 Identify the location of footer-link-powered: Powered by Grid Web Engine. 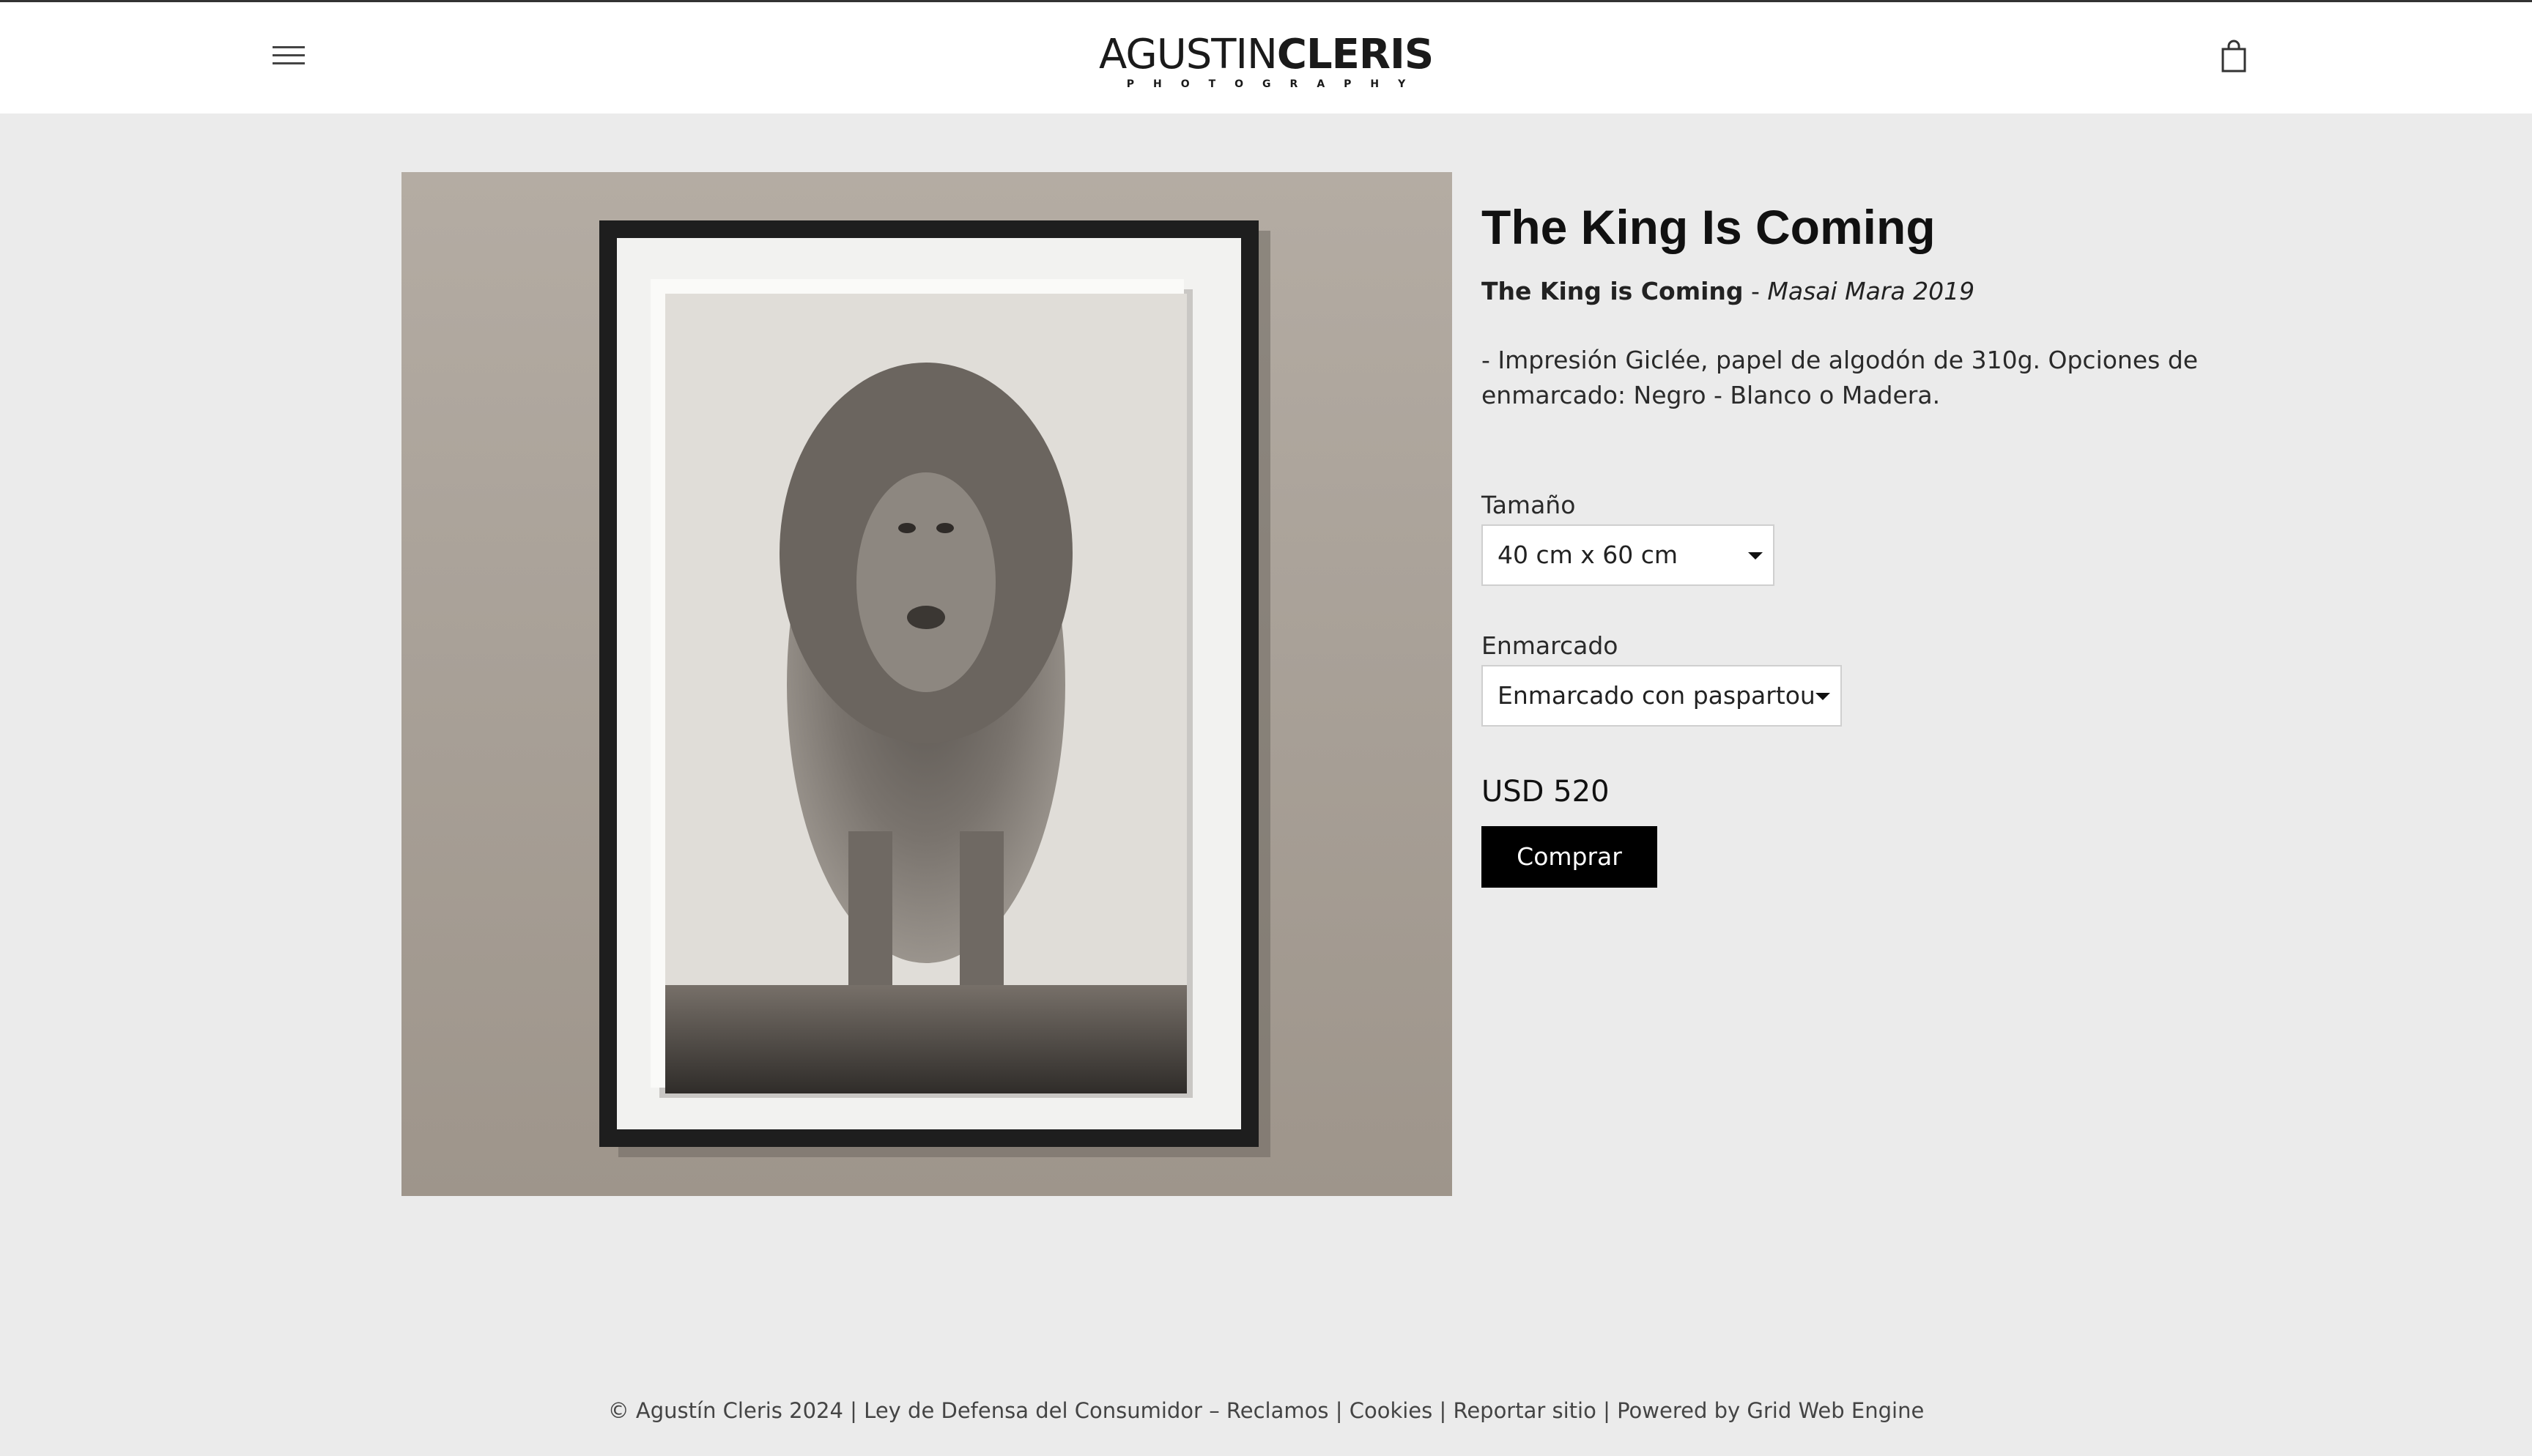
(1770, 1410).